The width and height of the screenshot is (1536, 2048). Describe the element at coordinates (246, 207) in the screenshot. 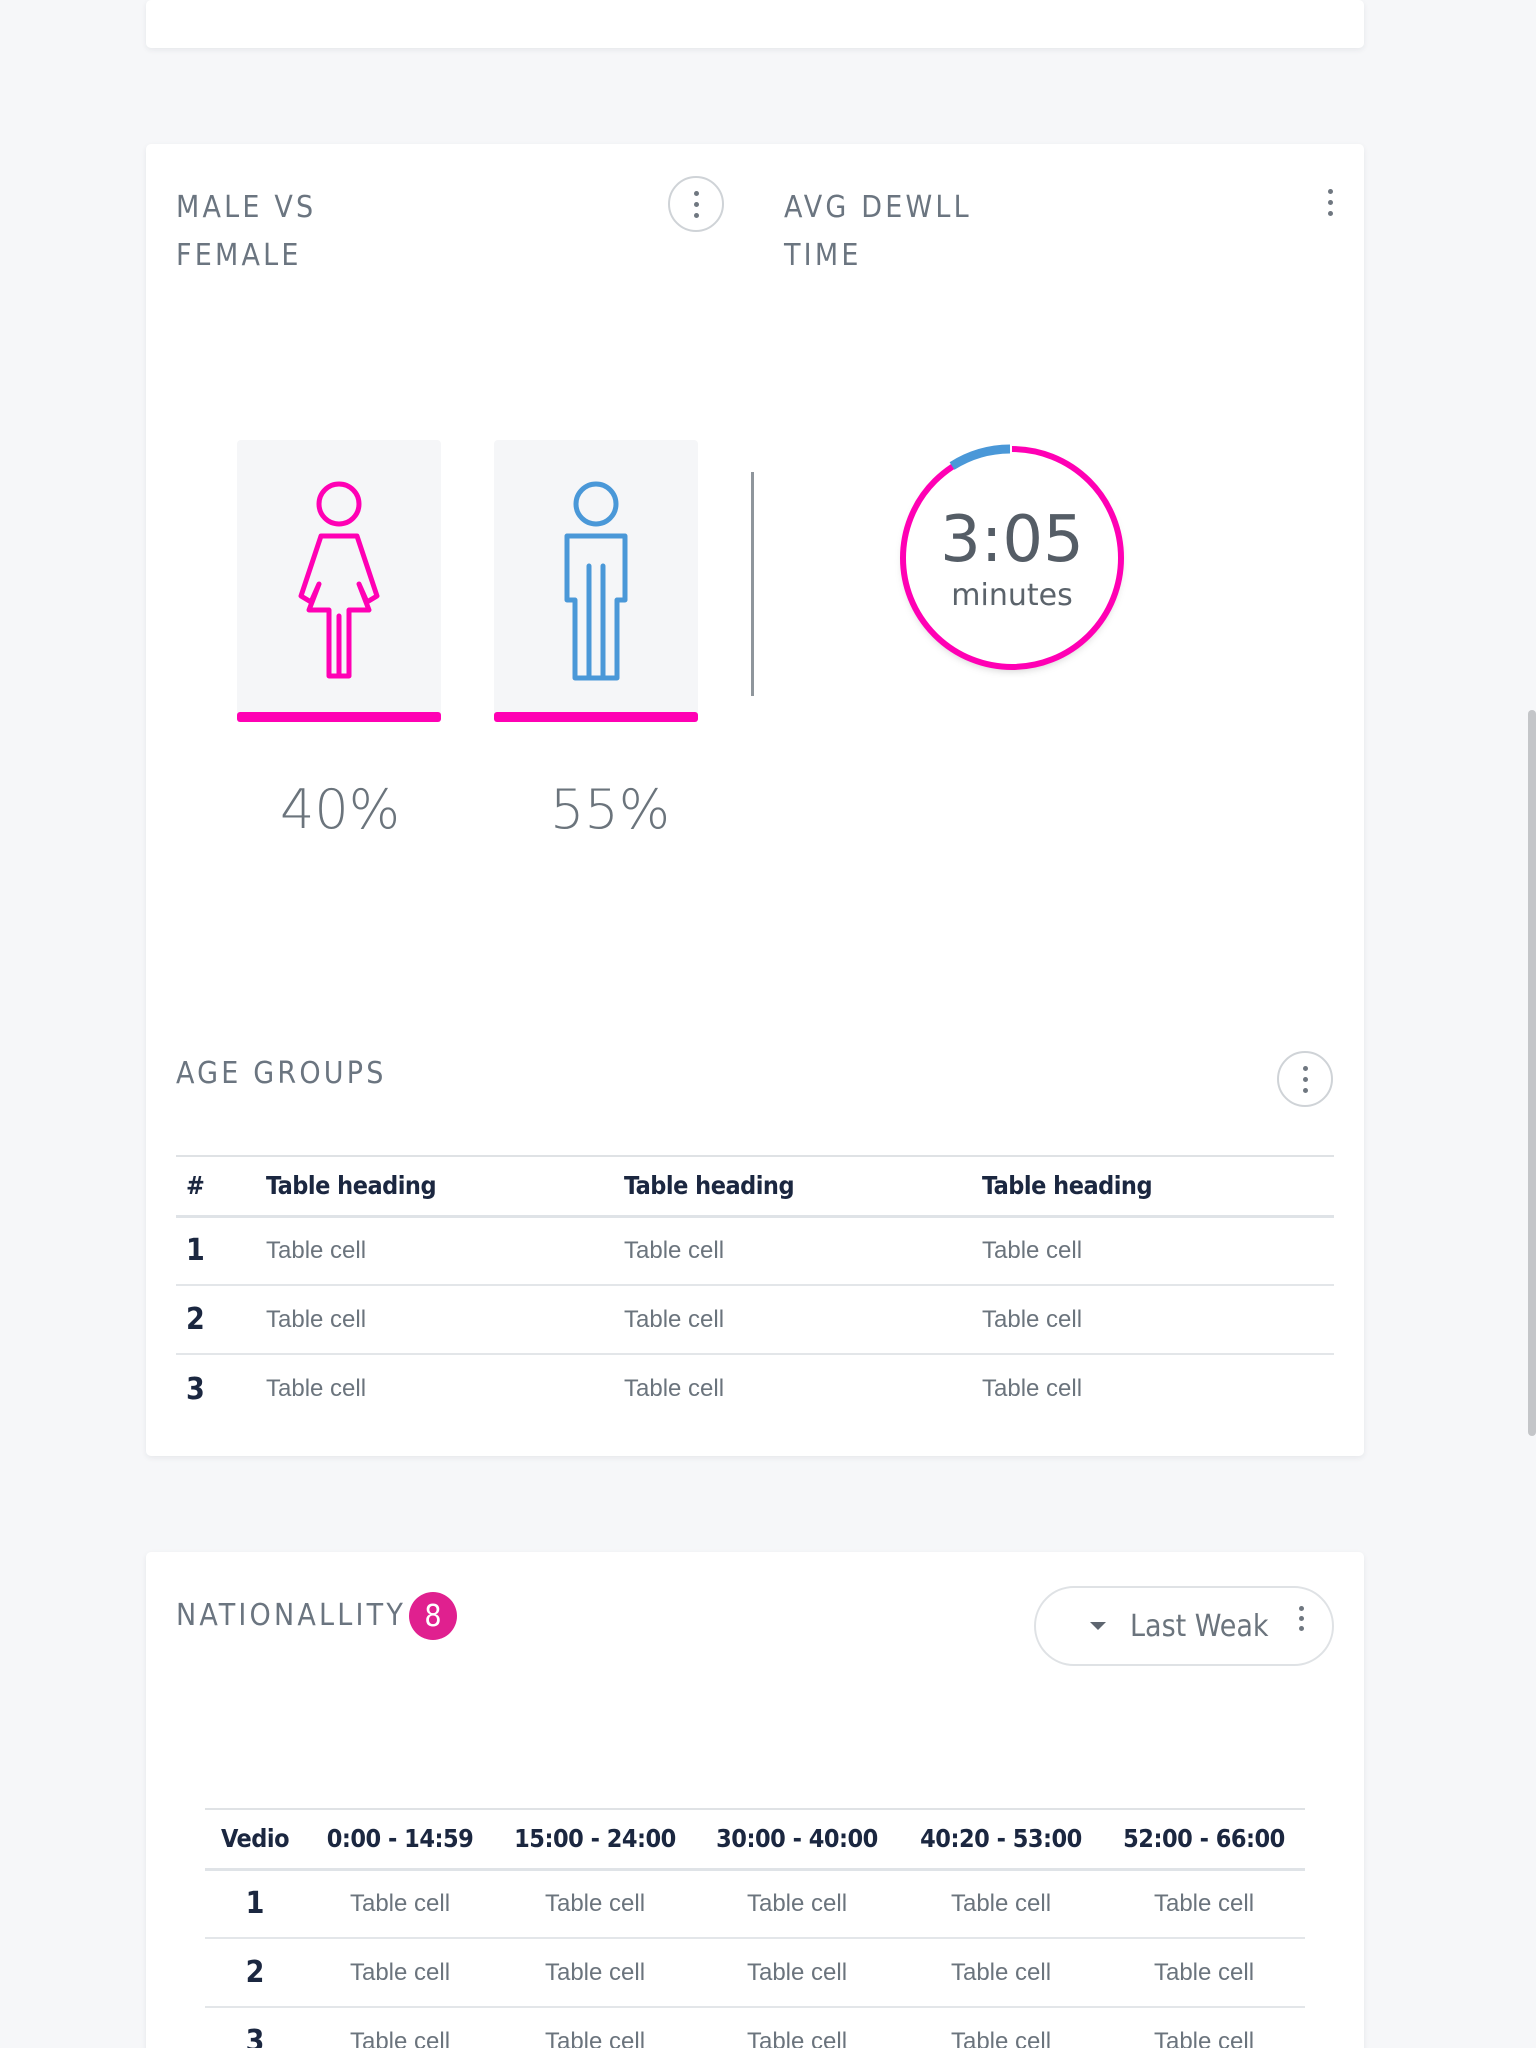

I see `male-female-title-line1: MALE VS` at that location.